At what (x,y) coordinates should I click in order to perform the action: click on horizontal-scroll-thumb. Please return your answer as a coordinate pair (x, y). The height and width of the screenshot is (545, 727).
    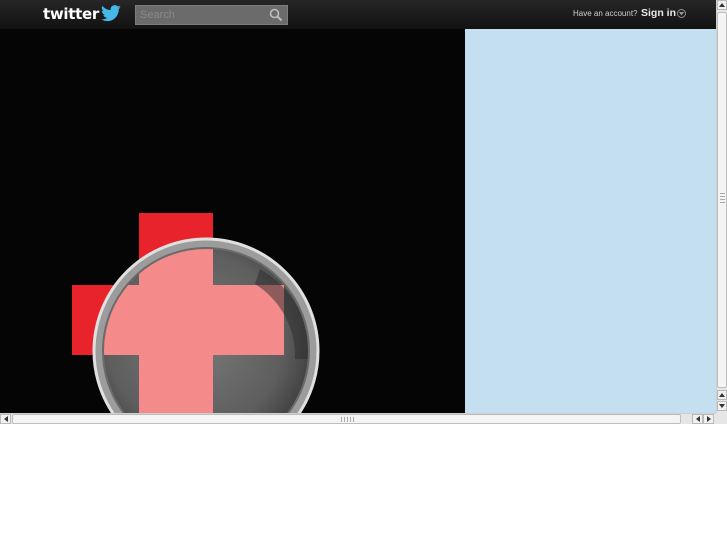
    Looking at the image, I should click on (346, 419).